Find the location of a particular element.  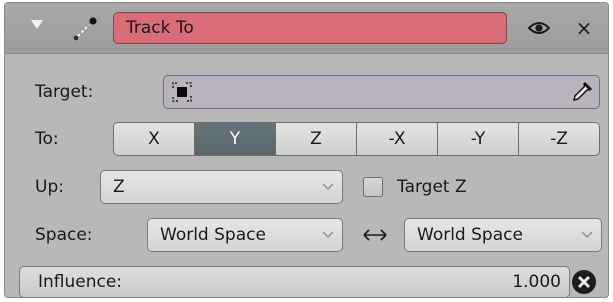

influence-slider: Influence: 1.000 is located at coordinates (294, 282).